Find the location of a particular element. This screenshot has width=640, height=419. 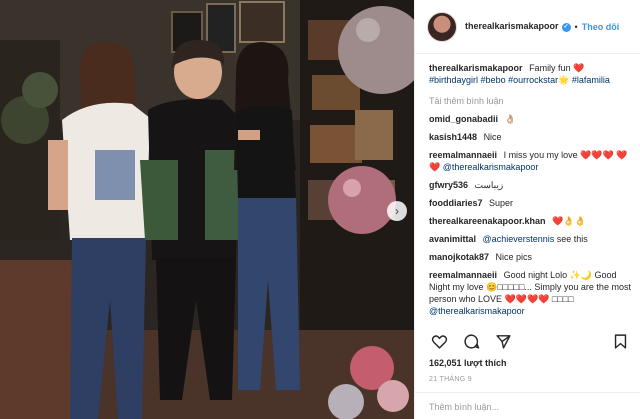

comment-username: fooddiaries7 is located at coordinates (456, 203).